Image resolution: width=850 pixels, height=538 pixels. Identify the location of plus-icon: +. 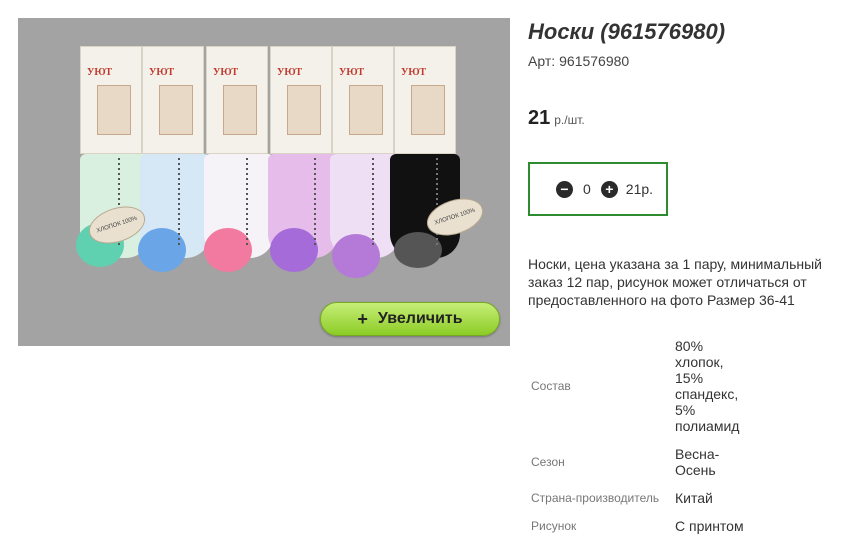
(362, 318).